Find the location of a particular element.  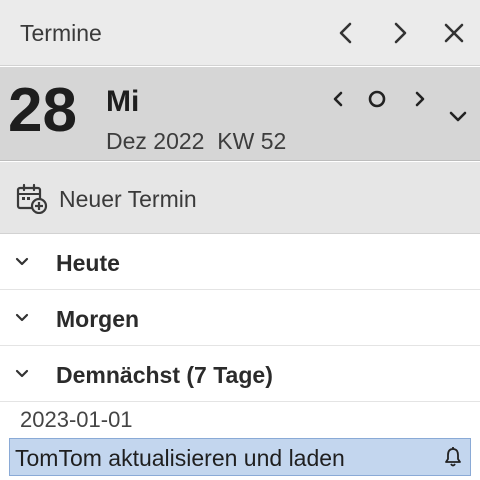

event-item: TomTom aktualisieren und laden is located at coordinates (240, 457).